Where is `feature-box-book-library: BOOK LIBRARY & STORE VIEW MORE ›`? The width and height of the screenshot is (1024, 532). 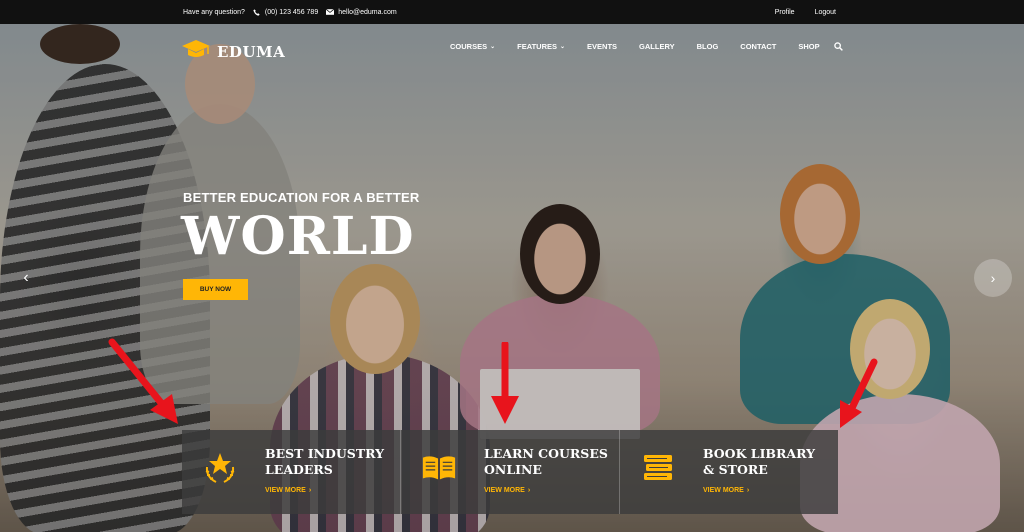
feature-box-book-library: BOOK LIBRARY & STORE VIEW MORE › is located at coordinates (729, 472).